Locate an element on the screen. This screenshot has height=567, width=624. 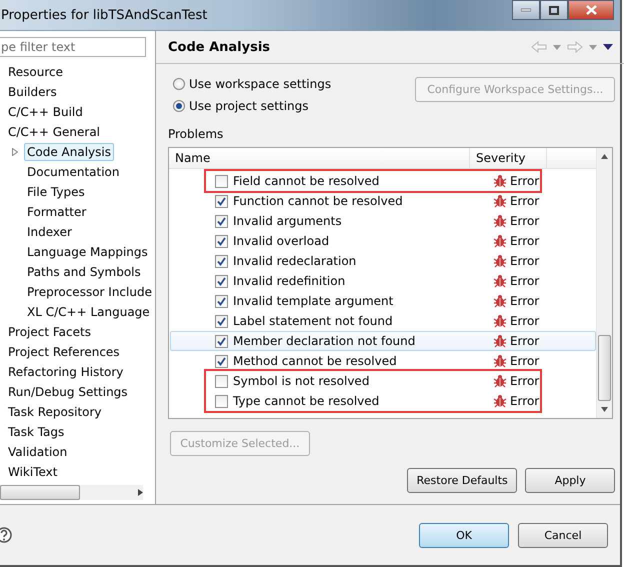
table-cell-text: Invalid arguments is located at coordinates (287, 221).